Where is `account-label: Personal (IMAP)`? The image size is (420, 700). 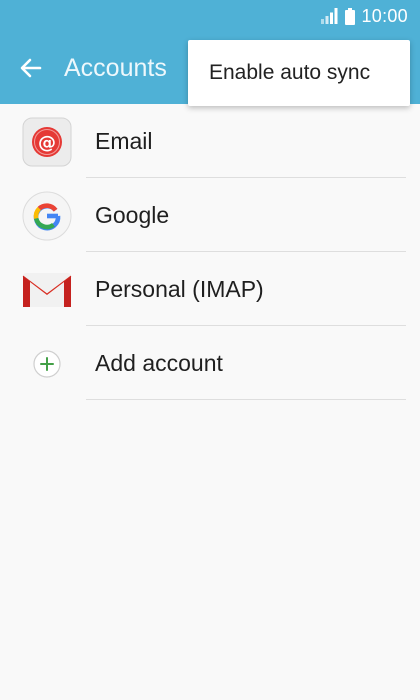
account-label: Personal (IMAP) is located at coordinates (179, 288).